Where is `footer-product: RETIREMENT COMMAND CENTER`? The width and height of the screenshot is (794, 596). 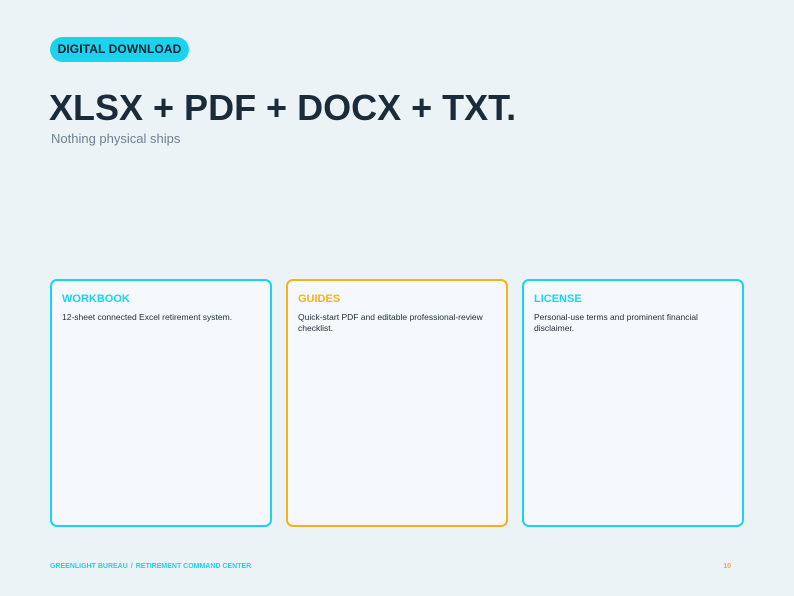 footer-product: RETIREMENT COMMAND CENTER is located at coordinates (193, 566).